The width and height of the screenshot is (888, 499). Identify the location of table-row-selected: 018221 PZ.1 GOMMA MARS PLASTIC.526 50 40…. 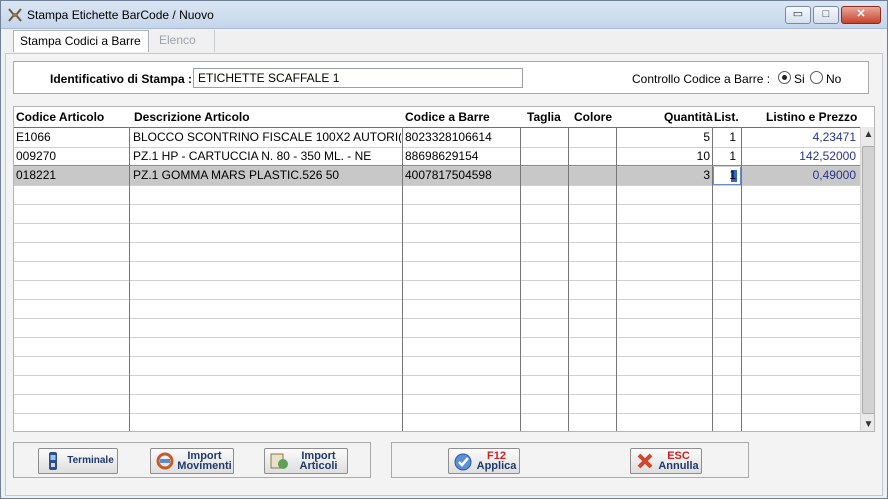
(437, 175).